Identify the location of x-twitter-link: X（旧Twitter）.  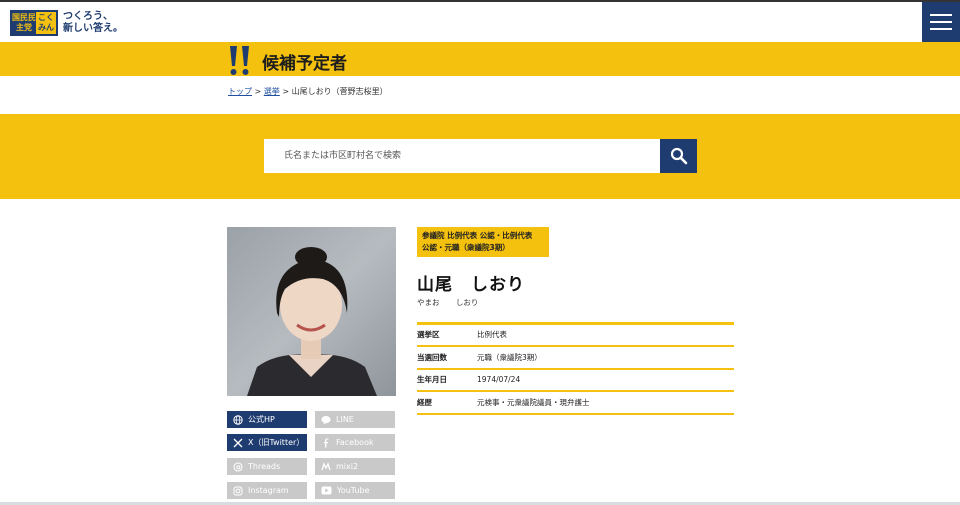
(267, 442).